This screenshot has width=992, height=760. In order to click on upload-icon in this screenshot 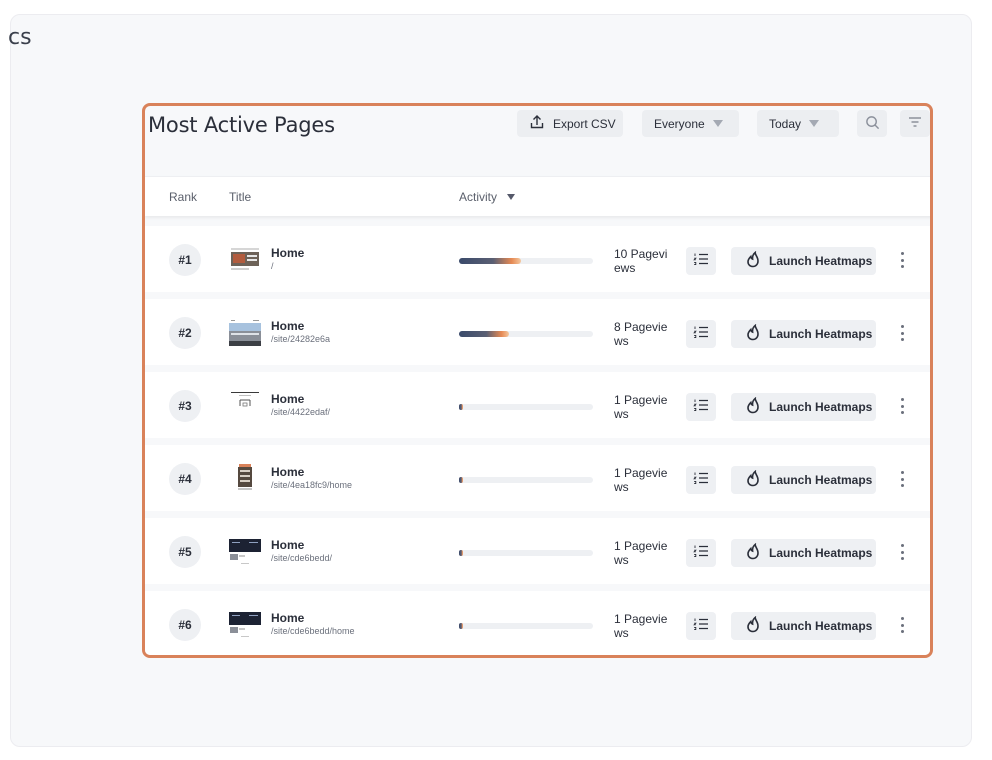, I will do `click(537, 123)`.